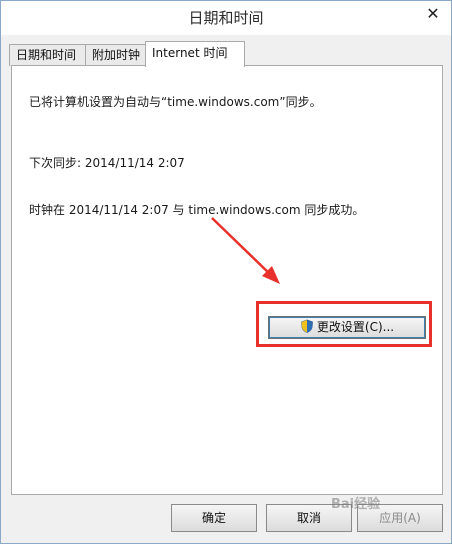 Image resolution: width=452 pixels, height=544 pixels. Describe the element at coordinates (214, 518) in the screenshot. I see `ok-button: 确定` at that location.